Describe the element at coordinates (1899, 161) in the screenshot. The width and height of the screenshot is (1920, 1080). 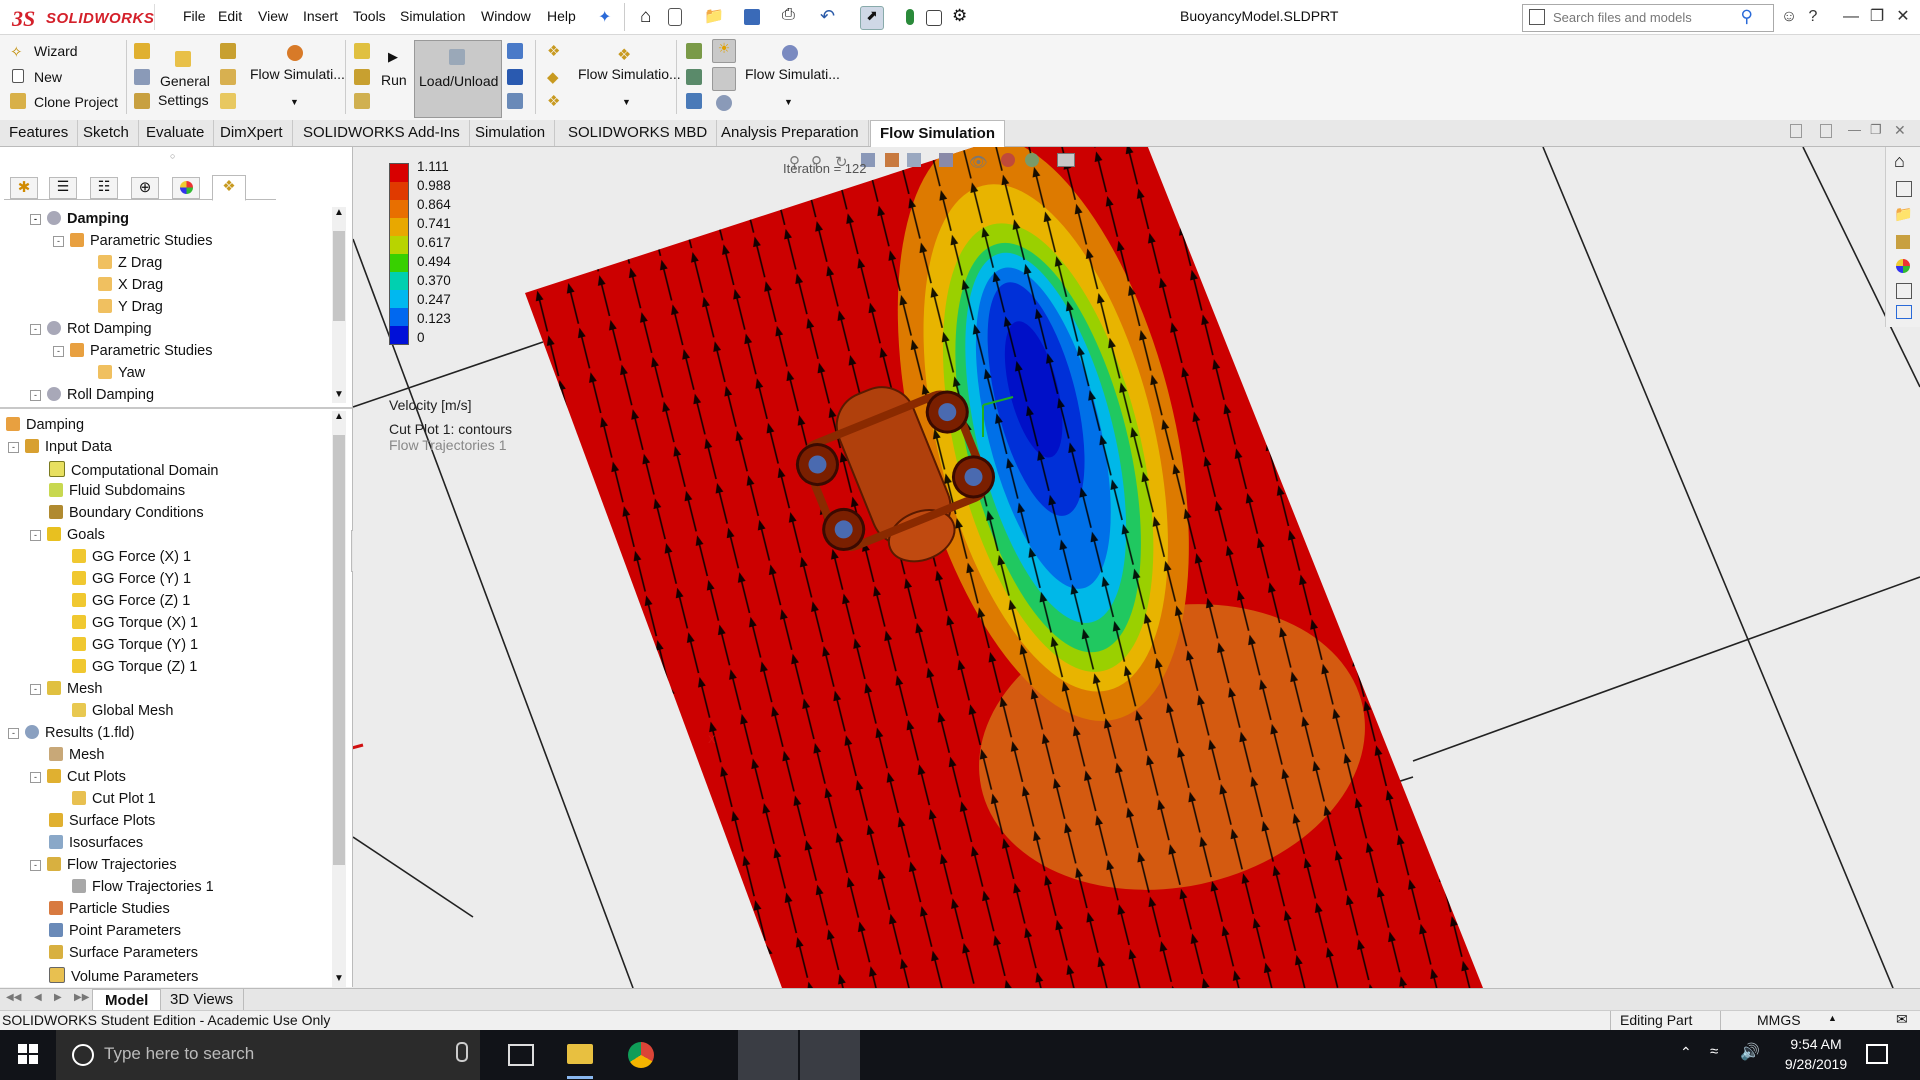
I see `solidworks-resources-icon: ⌂` at that location.